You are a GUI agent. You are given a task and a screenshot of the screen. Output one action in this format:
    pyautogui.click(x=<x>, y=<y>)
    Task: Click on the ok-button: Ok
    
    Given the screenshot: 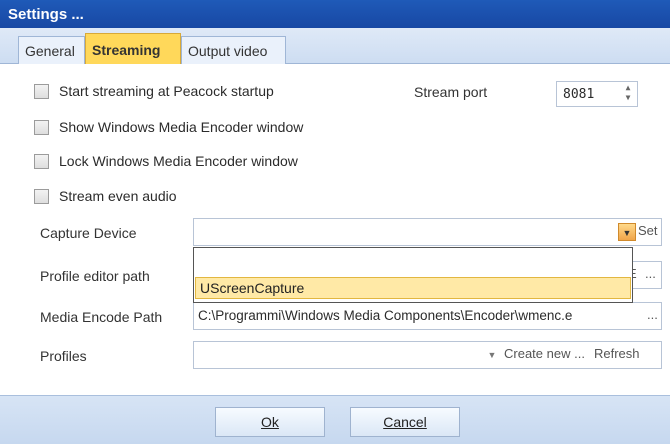 What is the action you would take?
    pyautogui.click(x=270, y=422)
    